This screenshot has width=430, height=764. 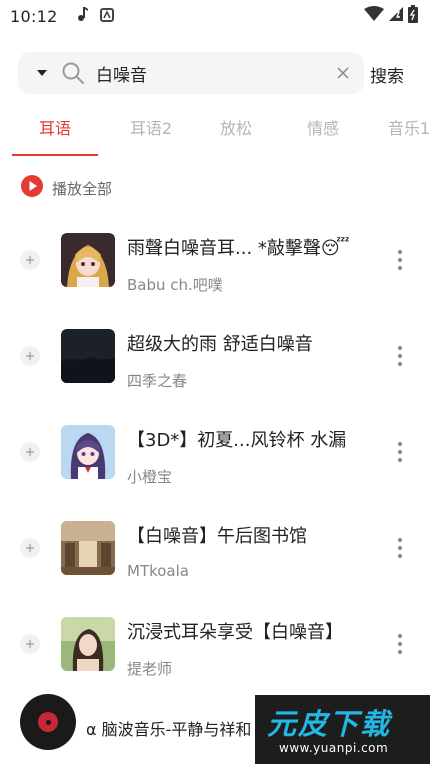 What do you see at coordinates (150, 477) in the screenshot?
I see `song-artist: 小橙宝` at bounding box center [150, 477].